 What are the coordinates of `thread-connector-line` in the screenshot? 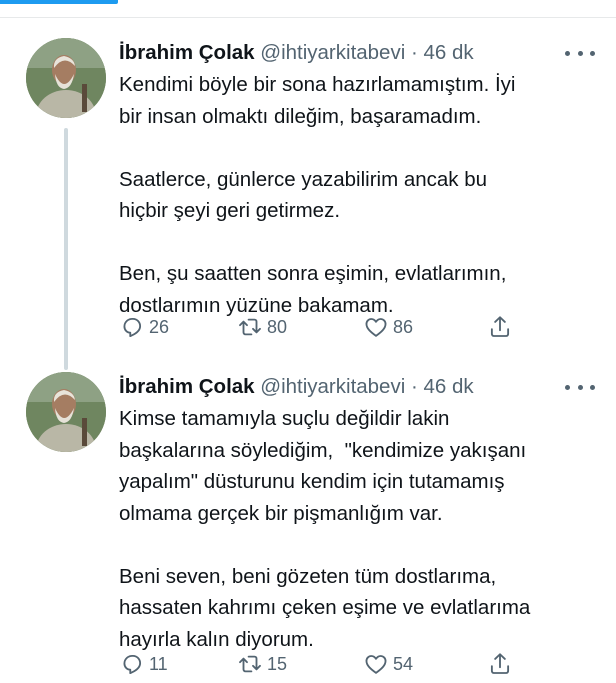 It's located at (66, 249).